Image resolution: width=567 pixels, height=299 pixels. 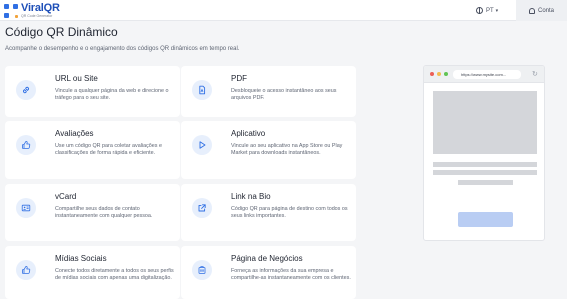 What do you see at coordinates (11, 10) in the screenshot?
I see `logo-icon` at bounding box center [11, 10].